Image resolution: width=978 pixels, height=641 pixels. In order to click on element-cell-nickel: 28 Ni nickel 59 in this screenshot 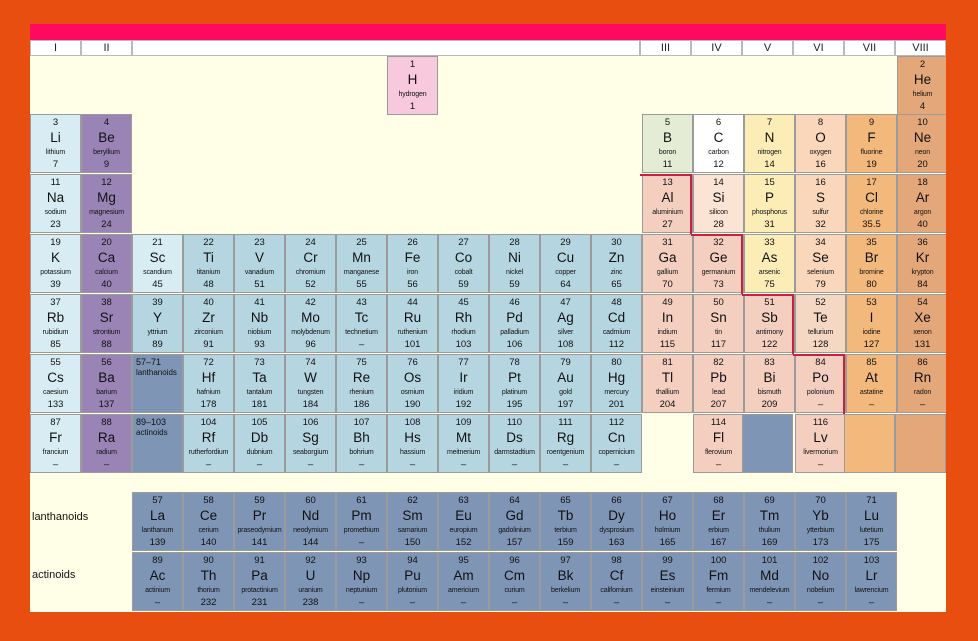, I will do `click(514, 263)`.